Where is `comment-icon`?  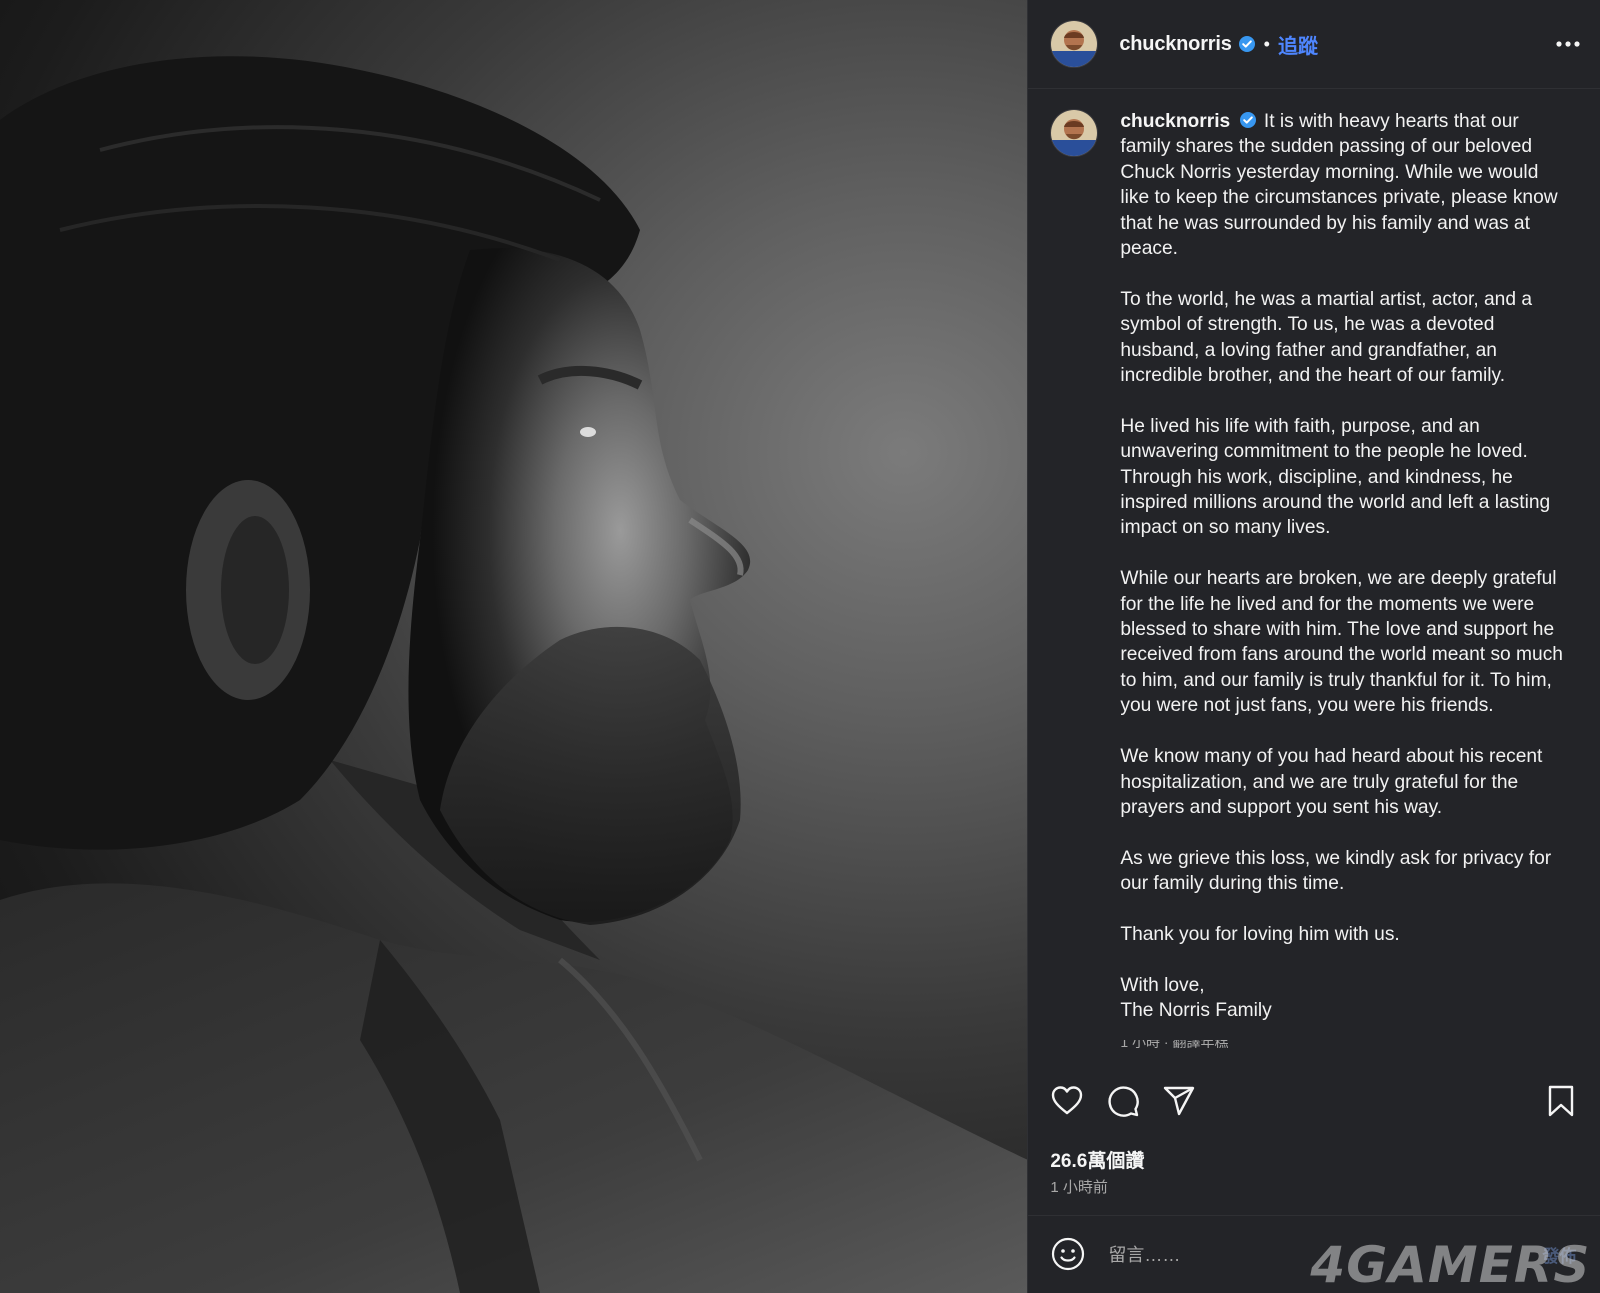
comment-icon is located at coordinates (1123, 1101).